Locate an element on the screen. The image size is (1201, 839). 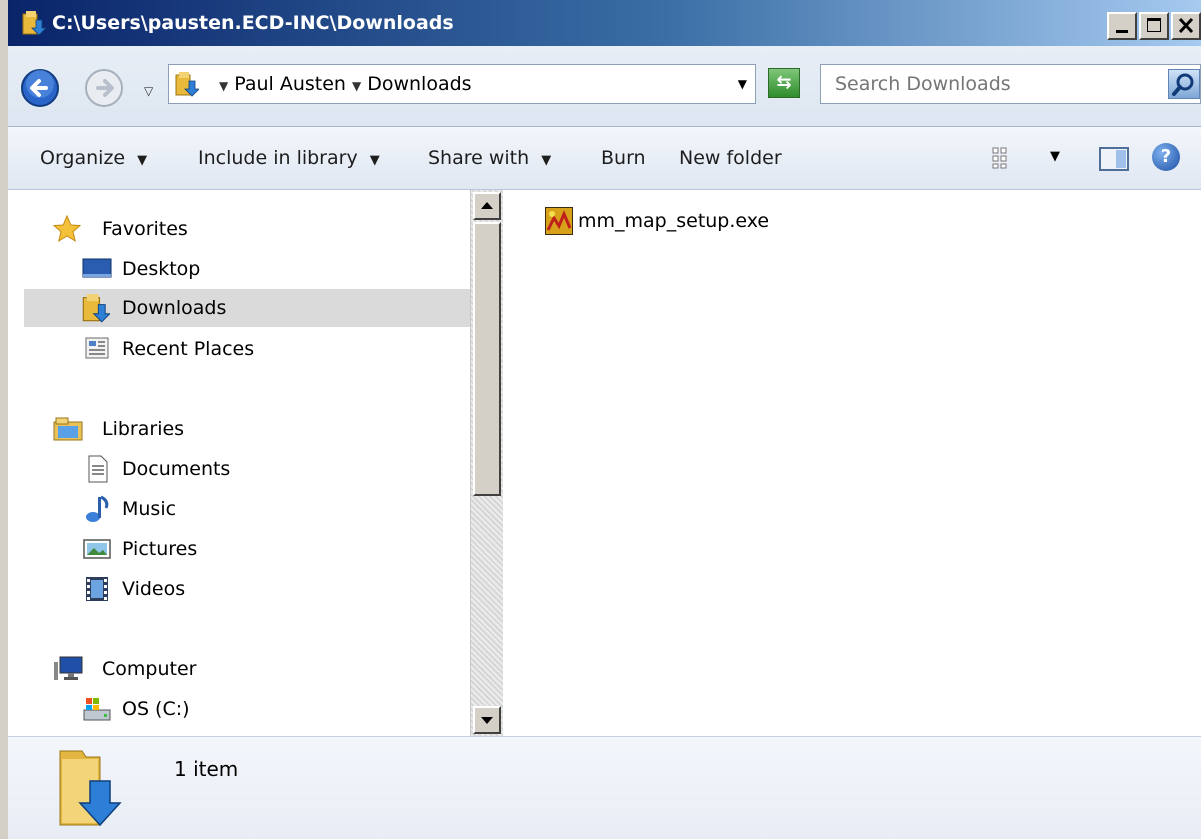
preview-pane-button is located at coordinates (1114, 161).